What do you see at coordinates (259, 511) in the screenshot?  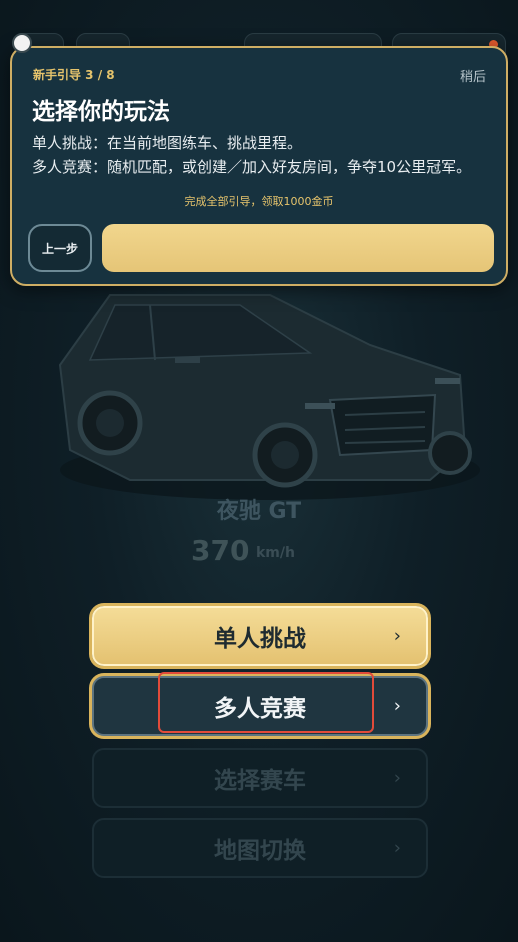 I see `car-name: 夜驰 GT` at bounding box center [259, 511].